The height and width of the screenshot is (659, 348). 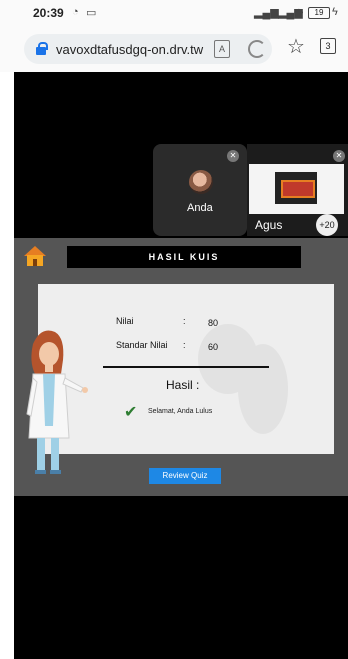 What do you see at coordinates (91, 13) in the screenshot?
I see `screen-icon: ▭` at bounding box center [91, 13].